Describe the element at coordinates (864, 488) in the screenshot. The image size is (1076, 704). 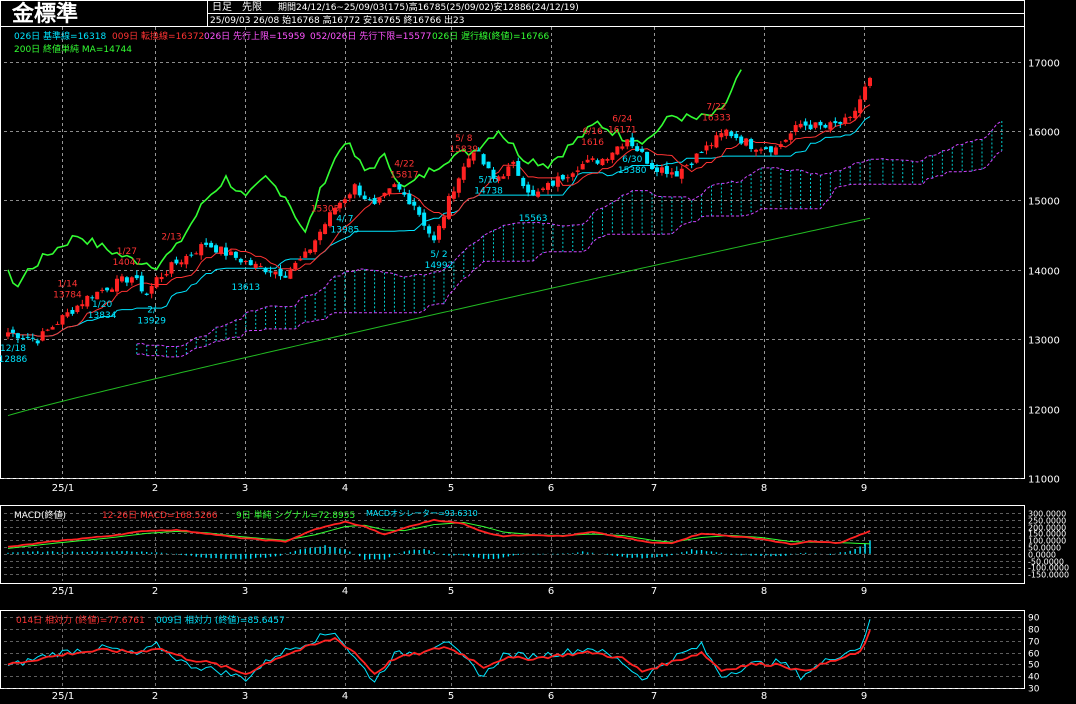
I see `main-x-tick: 9` at that location.